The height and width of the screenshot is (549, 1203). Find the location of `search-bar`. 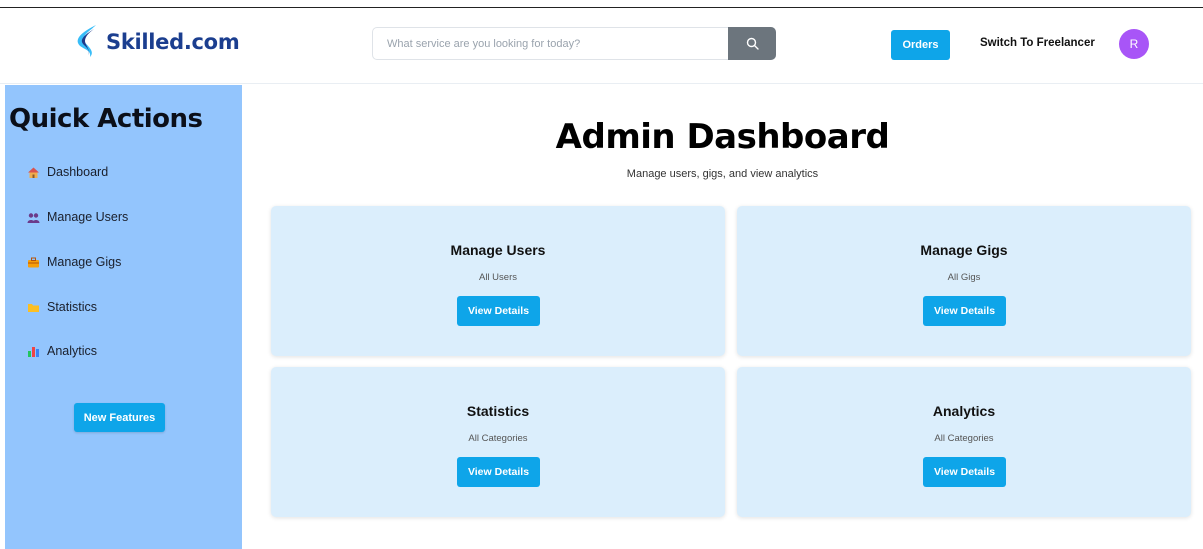

search-bar is located at coordinates (574, 43).